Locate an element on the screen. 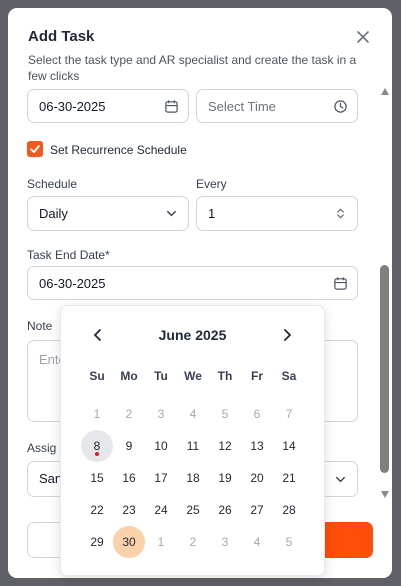 The height and width of the screenshot is (586, 401). end-date-field: 06-30-2025 is located at coordinates (192, 283).